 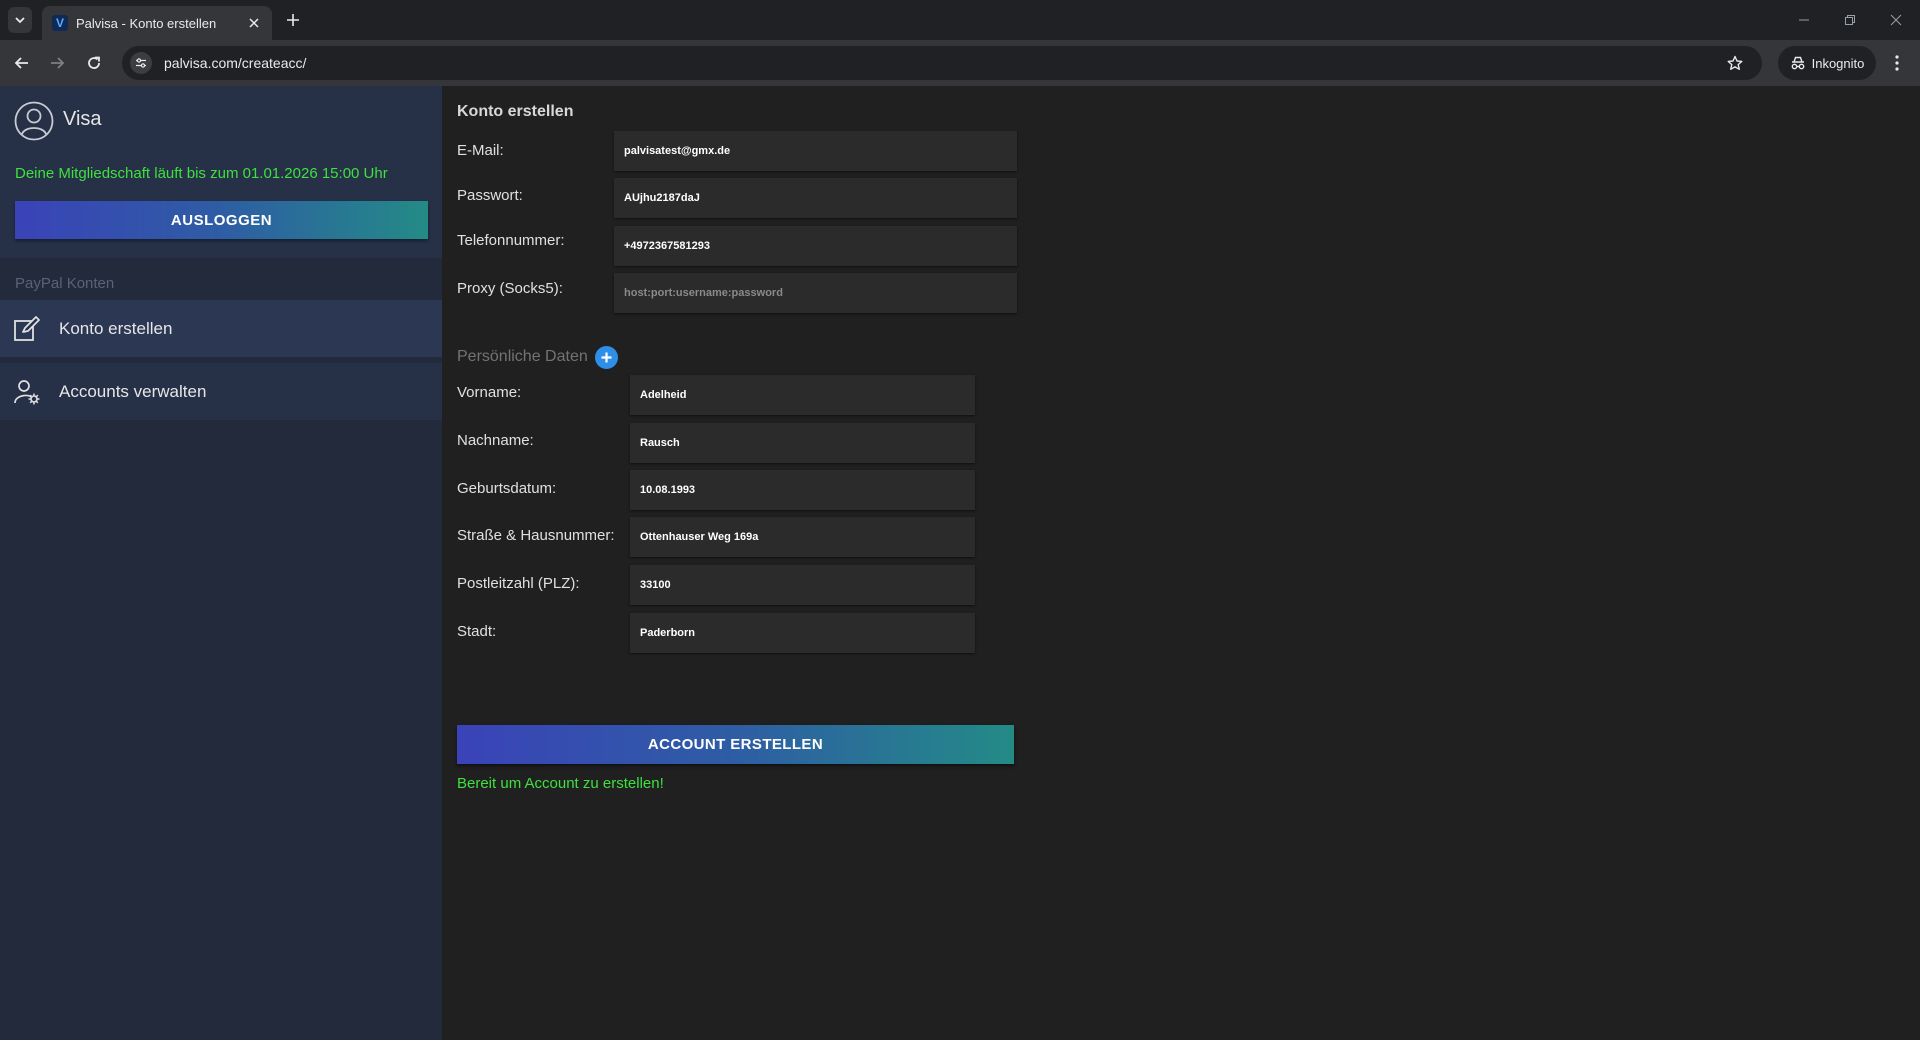 I want to click on page-title: Konto erstellen, so click(x=515, y=111).